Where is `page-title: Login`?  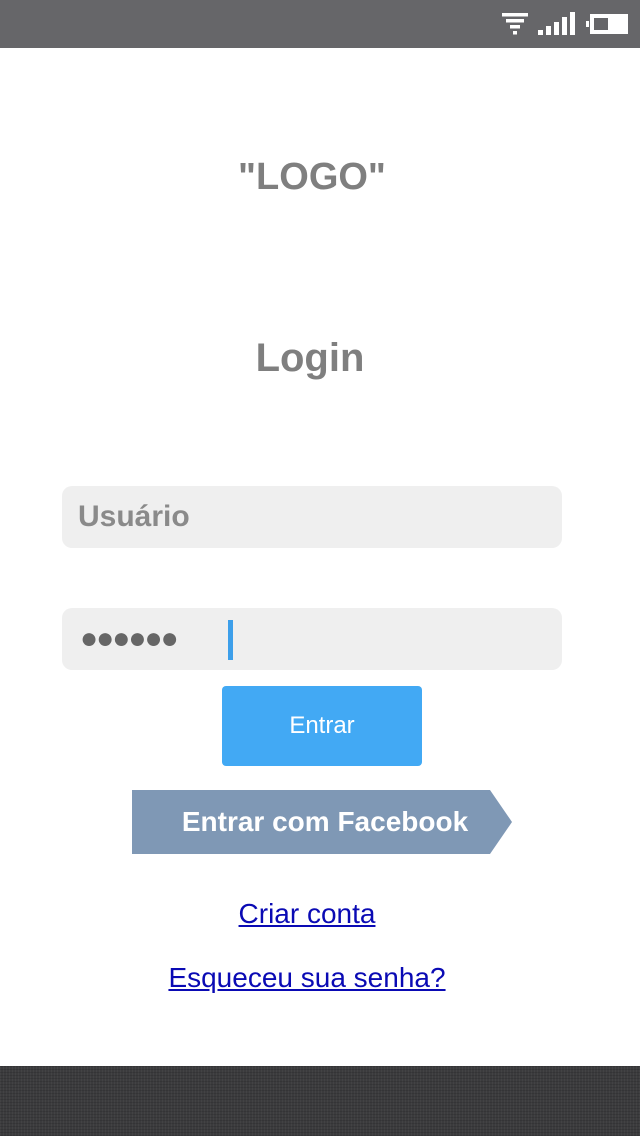 page-title: Login is located at coordinates (310, 358).